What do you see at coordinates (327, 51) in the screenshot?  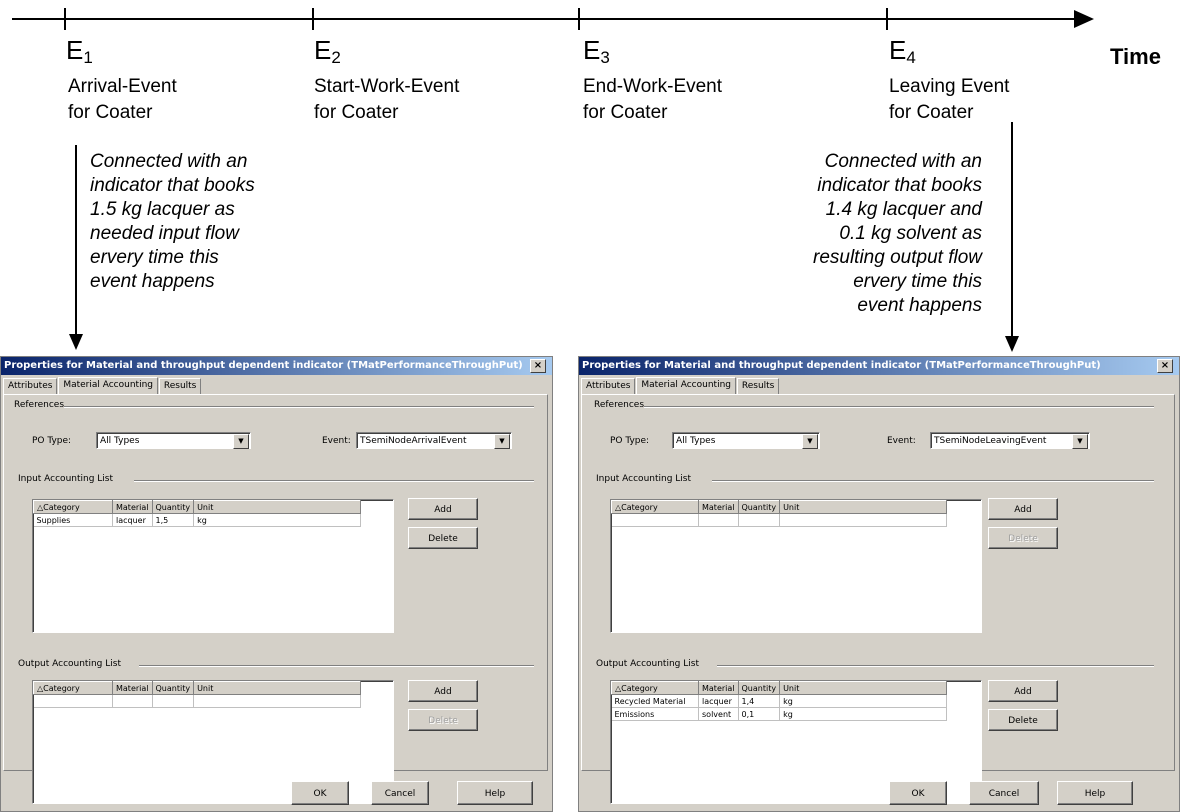 I see `event-e2-id: E2` at bounding box center [327, 51].